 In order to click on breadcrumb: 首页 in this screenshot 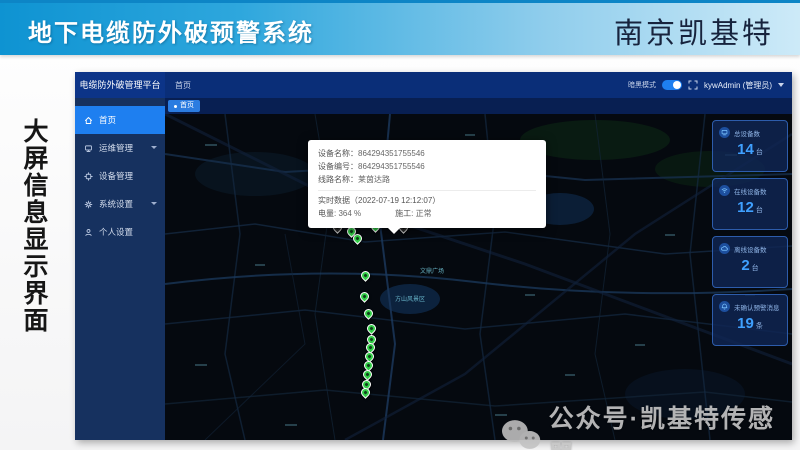, I will do `click(183, 85)`.